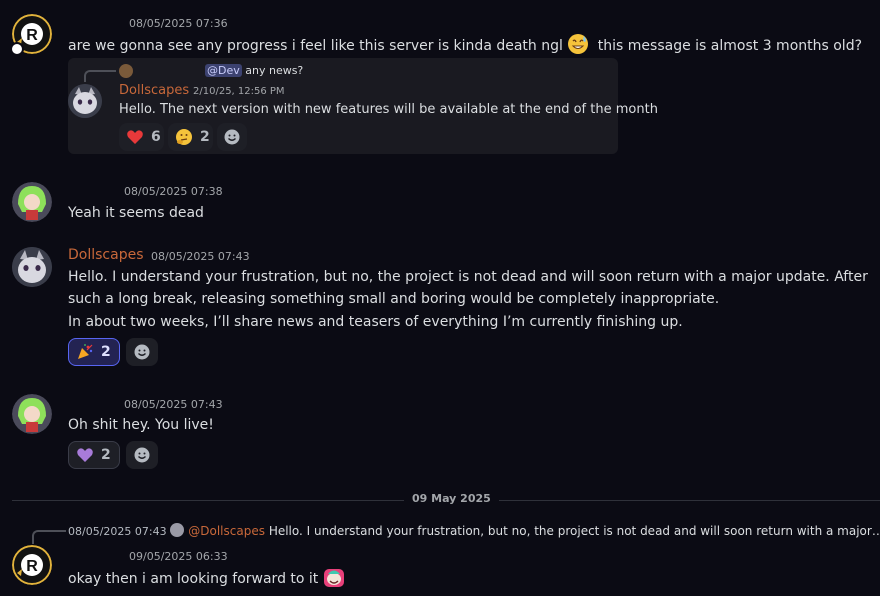 Image resolution: width=880 pixels, height=596 pixels. Describe the element at coordinates (156, 137) in the screenshot. I see `reaction-count: 6` at that location.